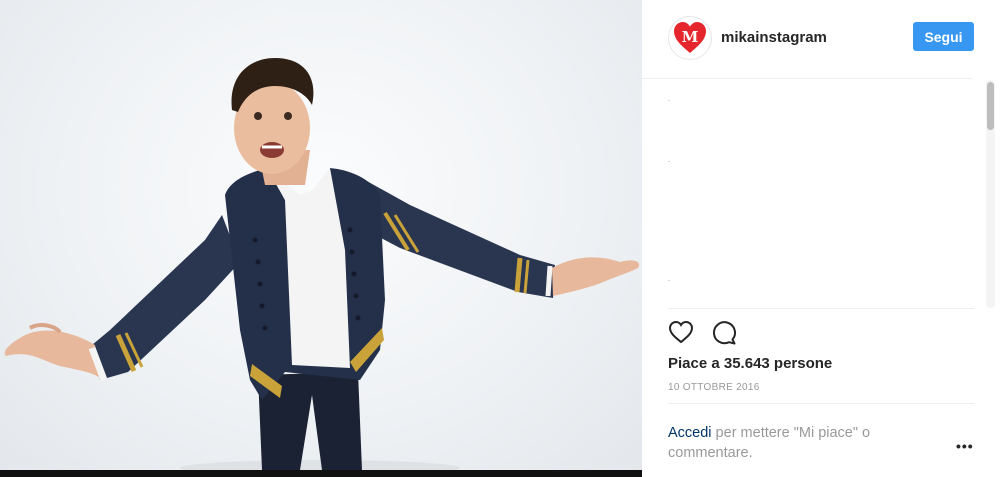 The width and height of the screenshot is (1000, 477). Describe the element at coordinates (724, 333) in the screenshot. I see `speech-bubble-icon` at that location.